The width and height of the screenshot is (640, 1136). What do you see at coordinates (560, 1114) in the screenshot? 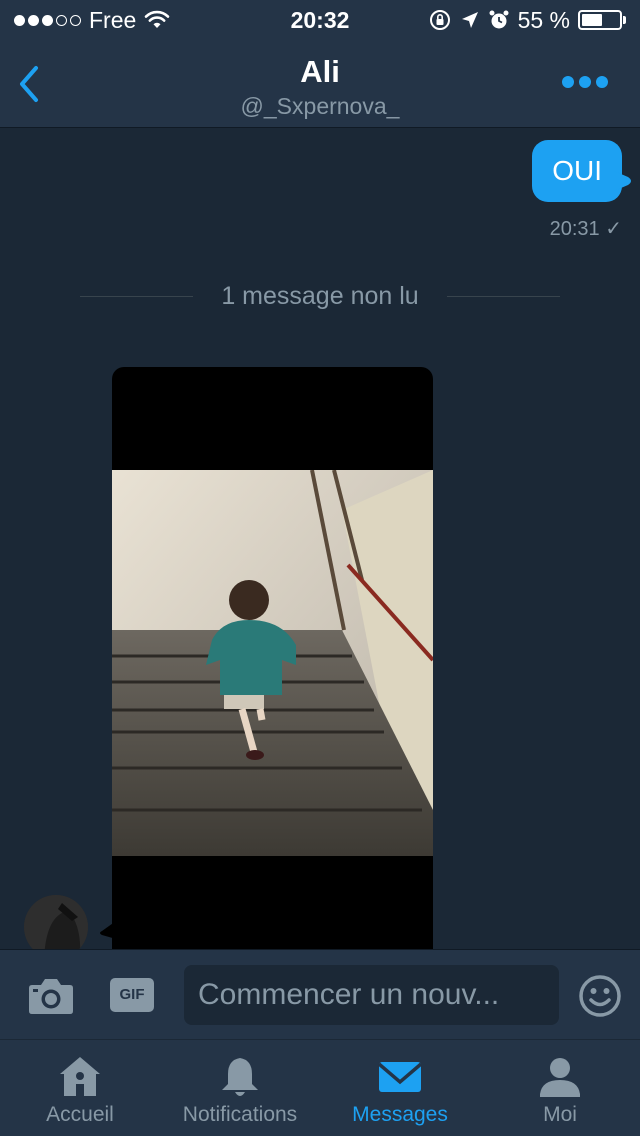
I see `tab-label: Moi` at bounding box center [560, 1114].